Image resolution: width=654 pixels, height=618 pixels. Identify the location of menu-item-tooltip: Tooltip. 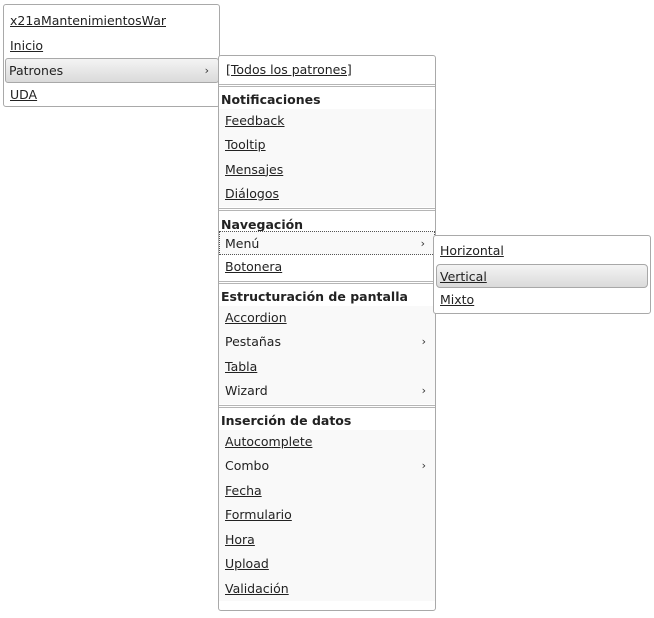
(327, 145).